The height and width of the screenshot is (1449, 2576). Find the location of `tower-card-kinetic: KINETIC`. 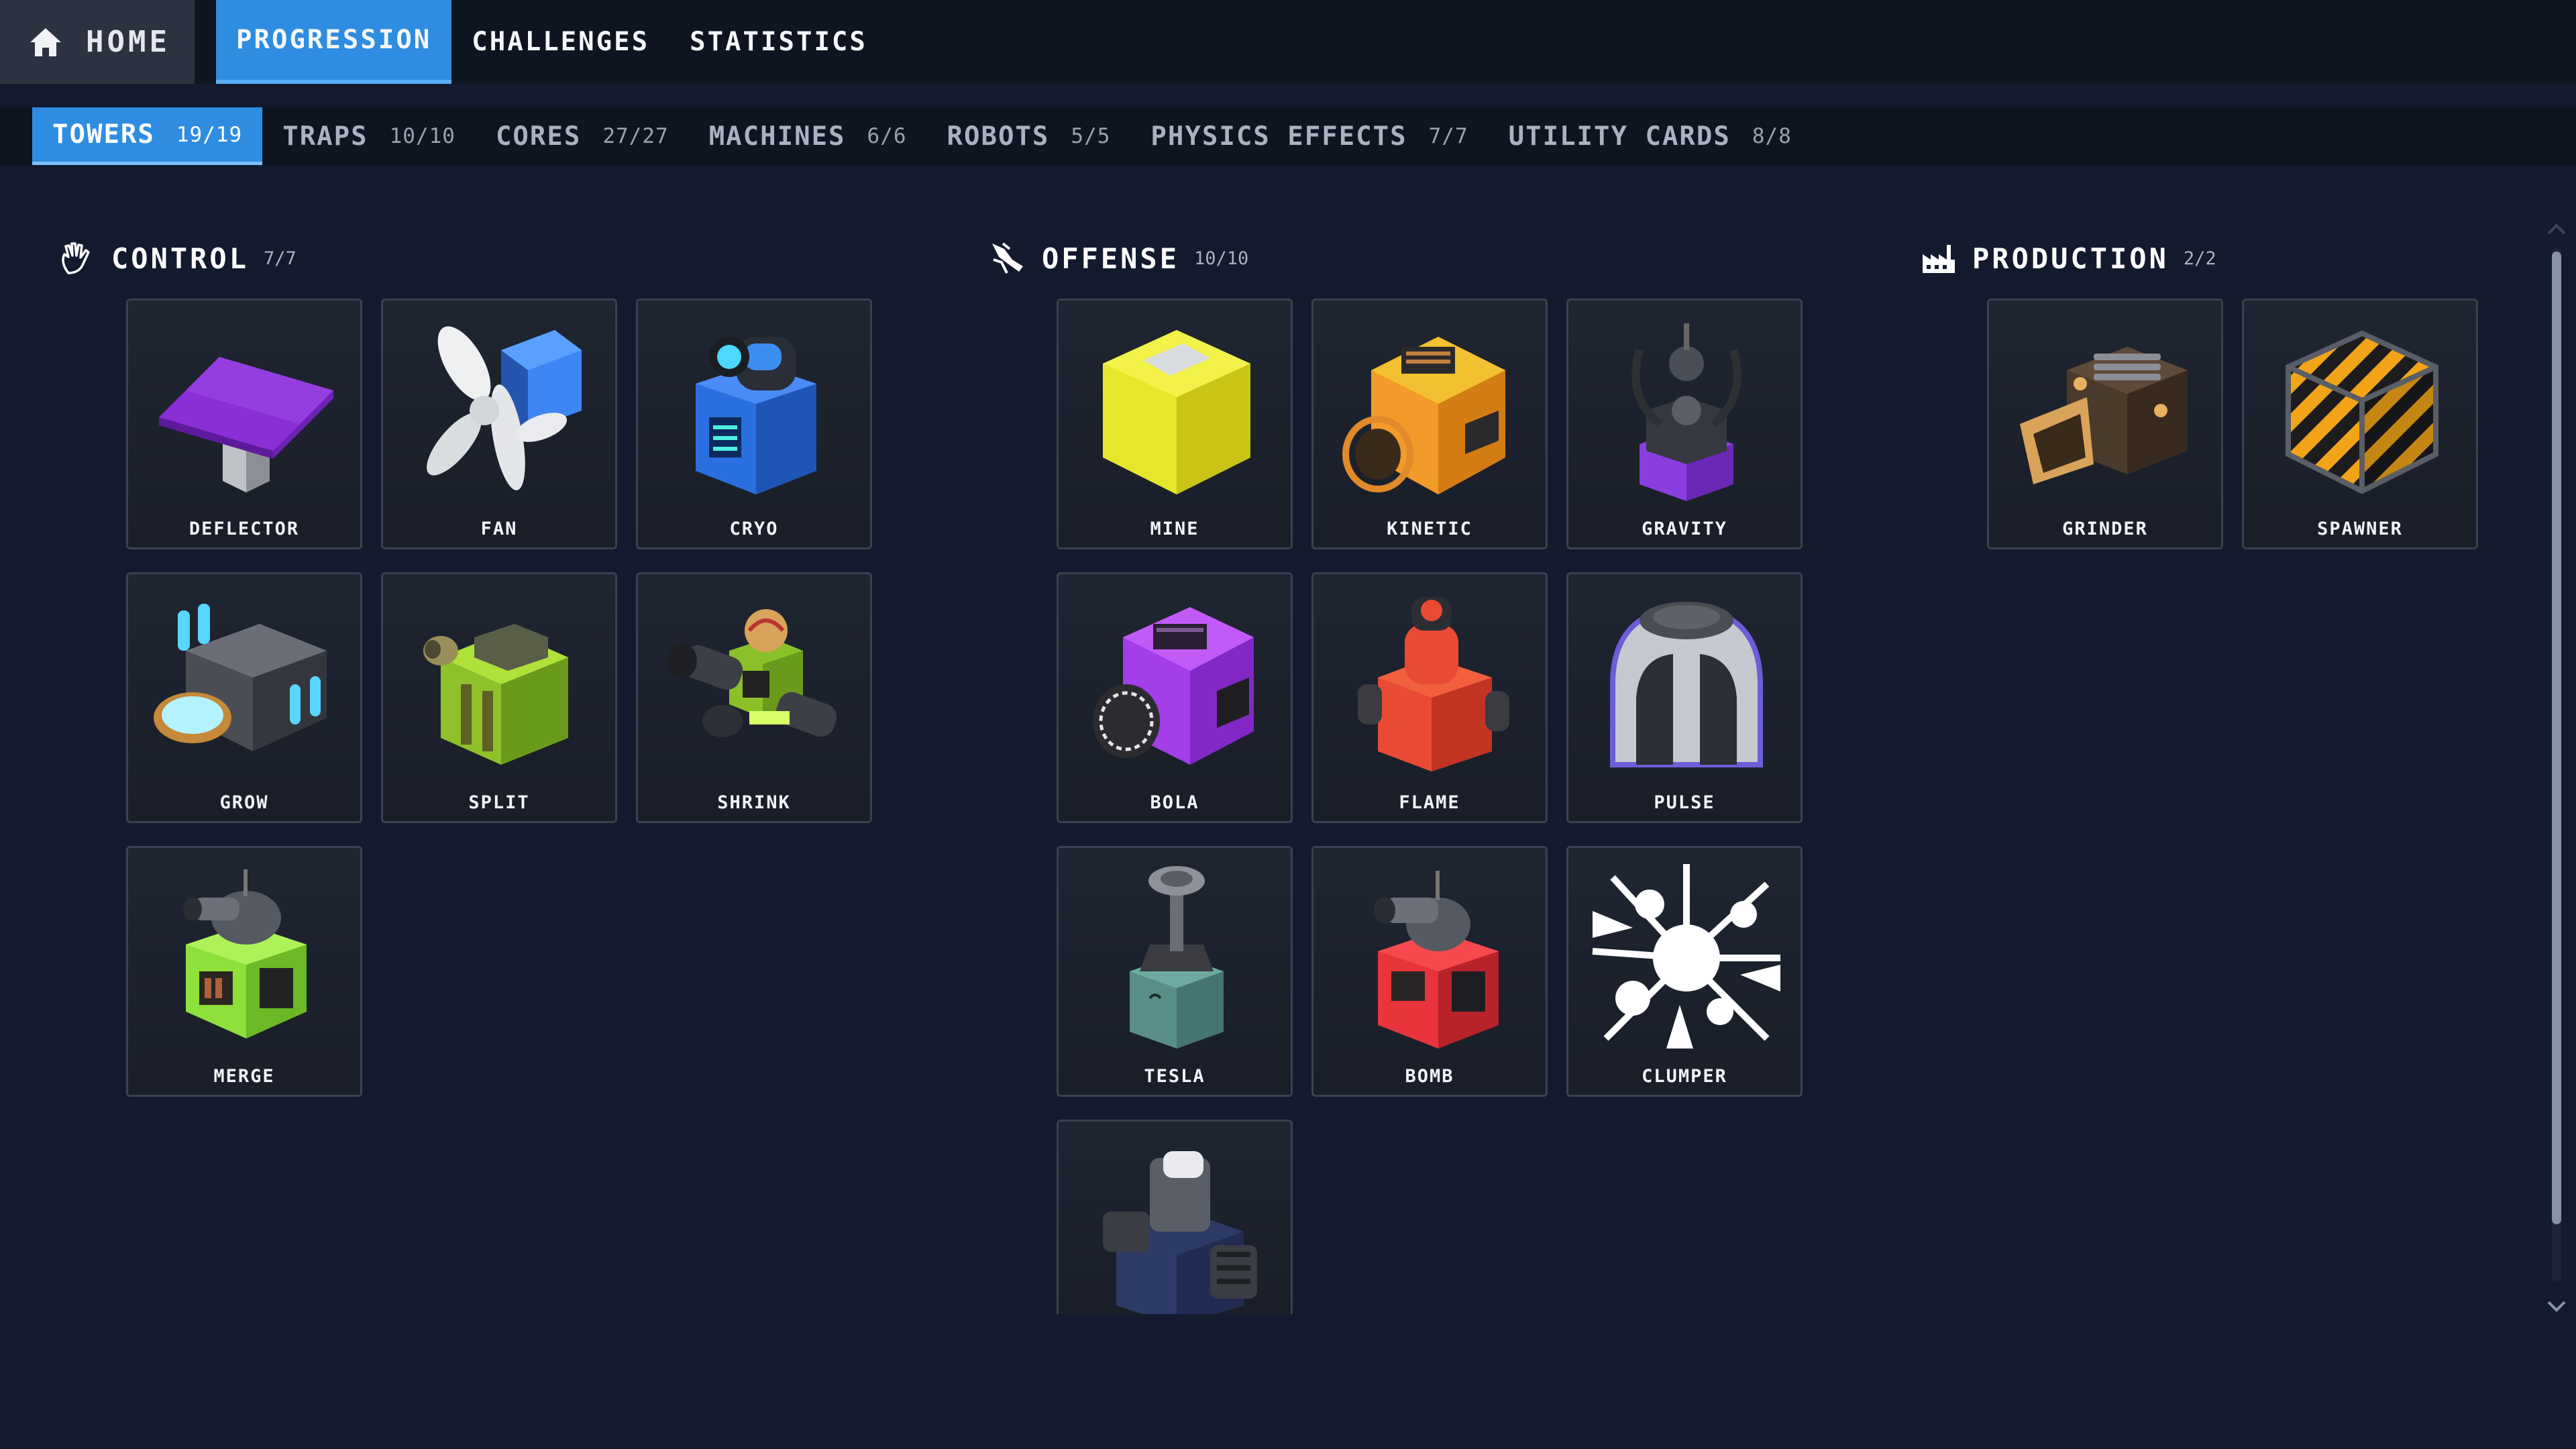

tower-card-kinetic: KINETIC is located at coordinates (1429, 424).